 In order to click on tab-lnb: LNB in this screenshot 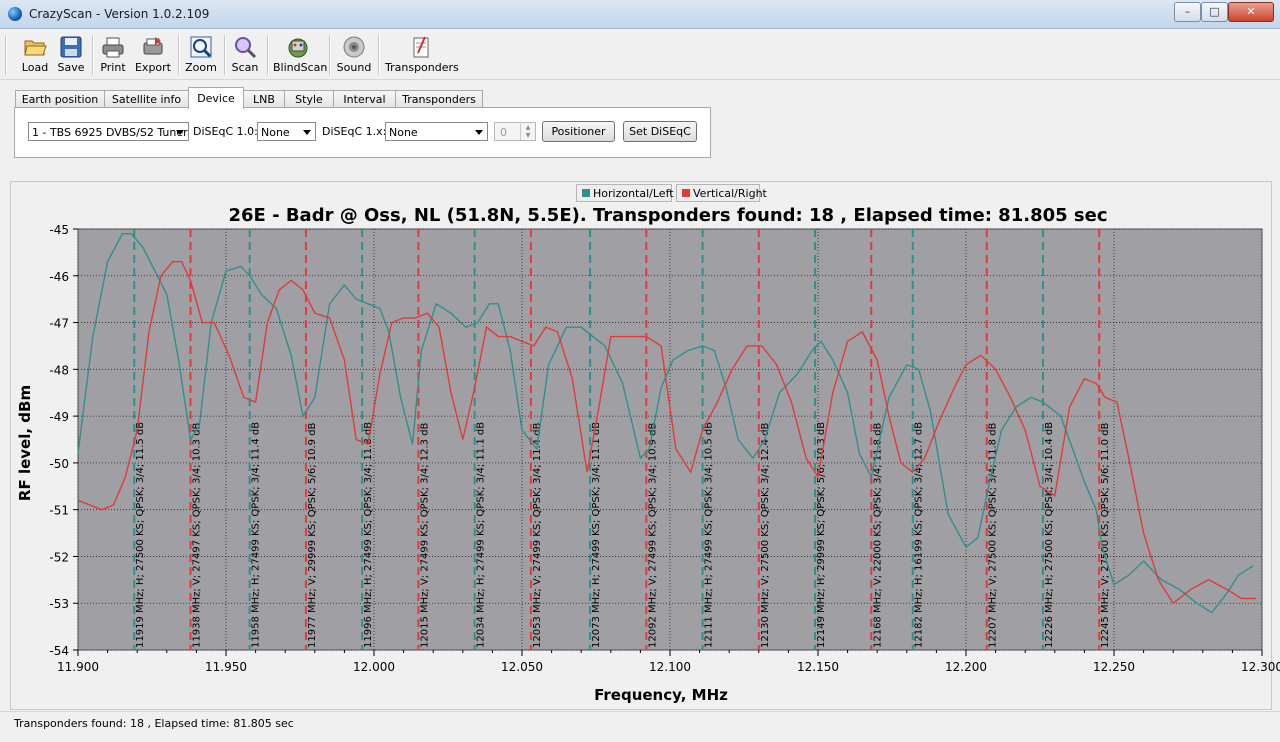, I will do `click(264, 99)`.